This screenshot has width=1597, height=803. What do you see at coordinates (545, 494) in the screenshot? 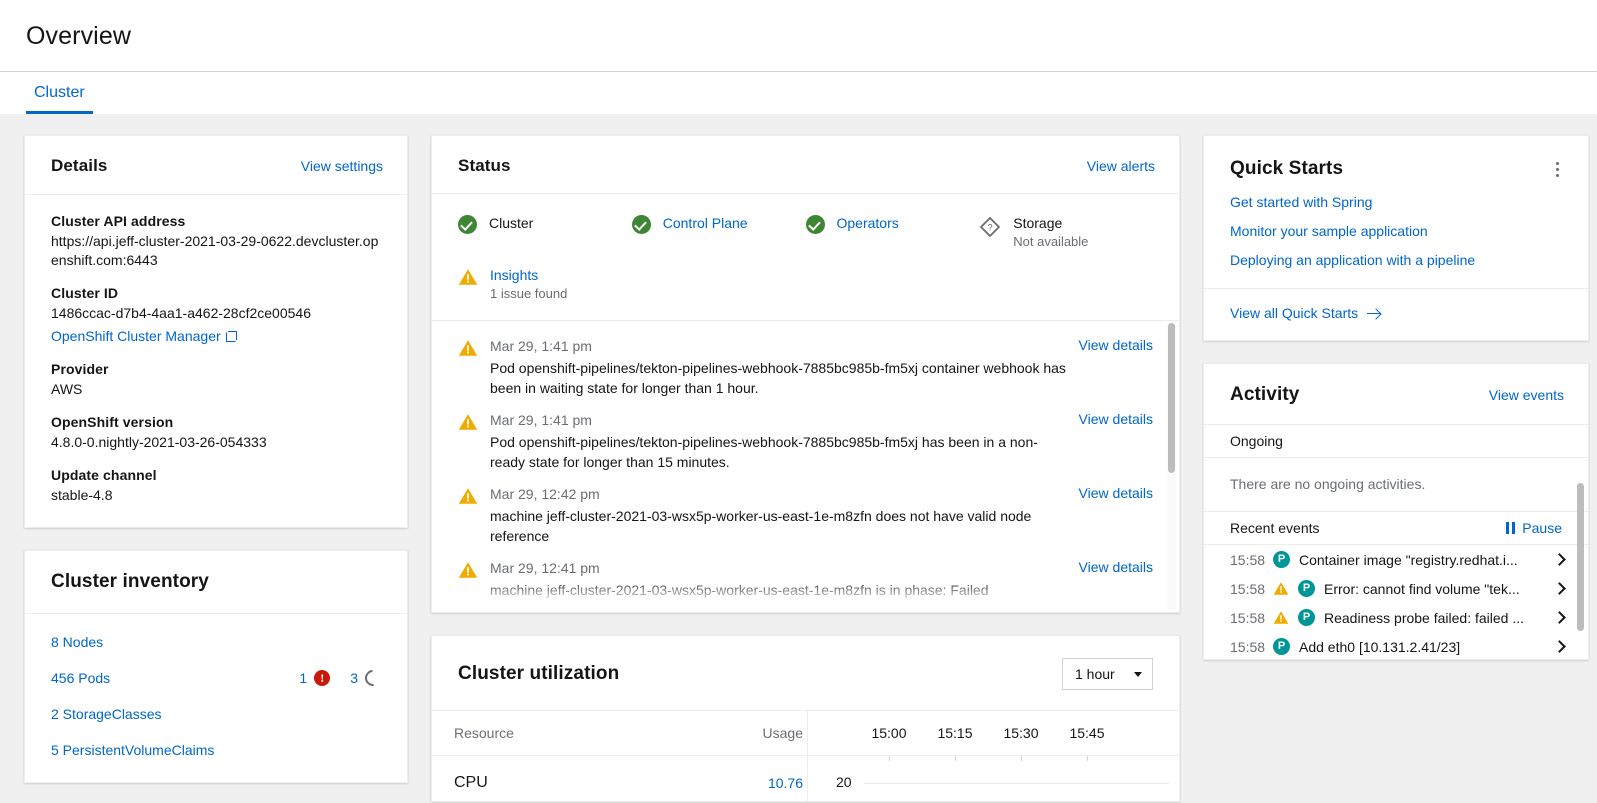
I see `alert-timestamp: Mar 29, 12:42 pm` at bounding box center [545, 494].